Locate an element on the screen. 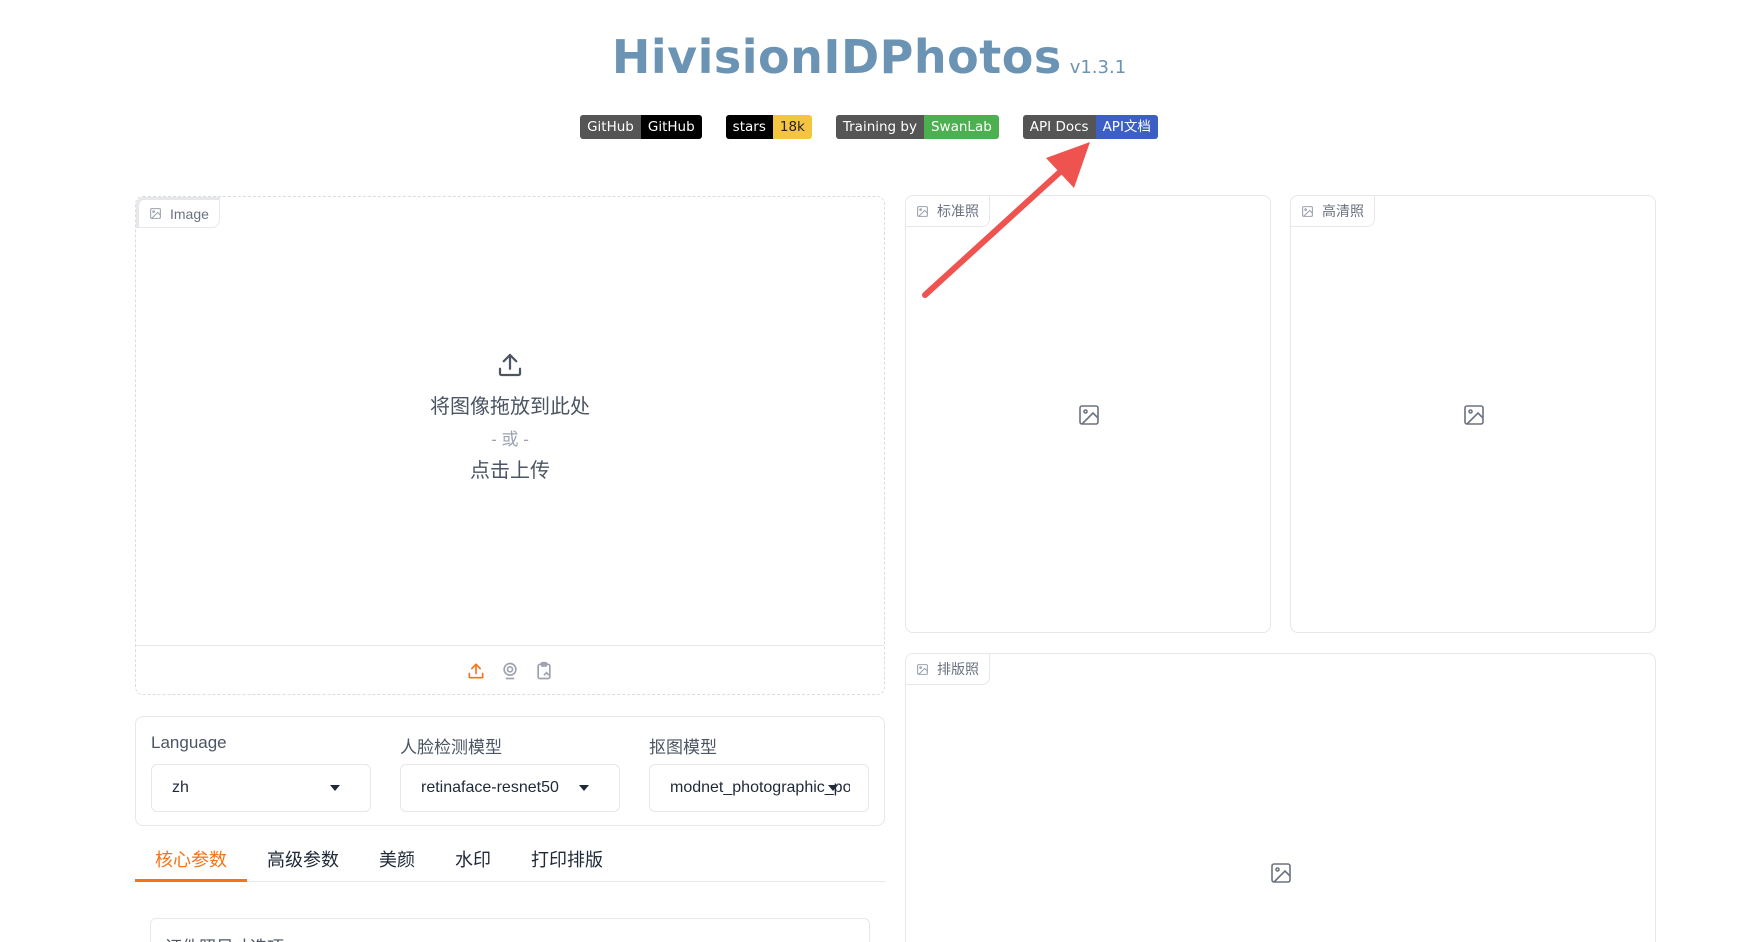  badge-left: Training by is located at coordinates (879, 127).